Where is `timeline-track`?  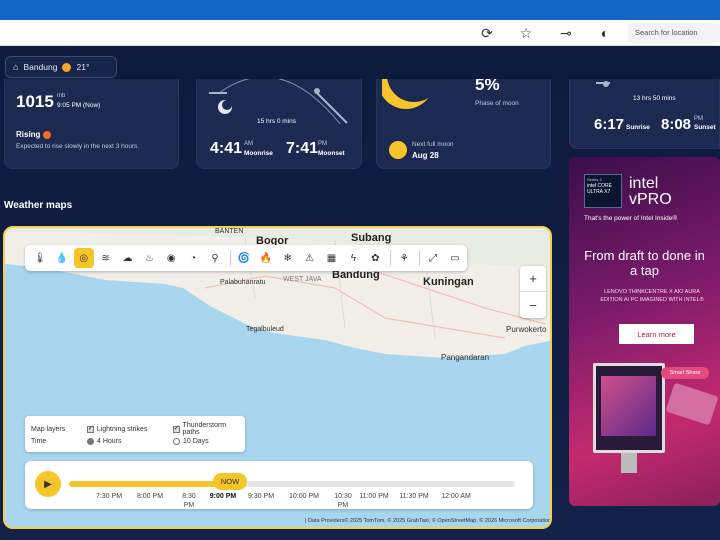
timeline-track is located at coordinates (292, 484).